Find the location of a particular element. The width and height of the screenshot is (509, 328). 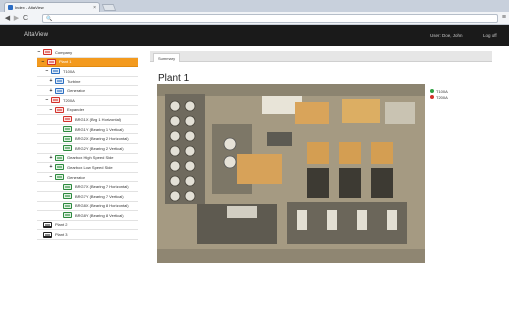

tree-item-label: Plant 2 is located at coordinates (61, 225).